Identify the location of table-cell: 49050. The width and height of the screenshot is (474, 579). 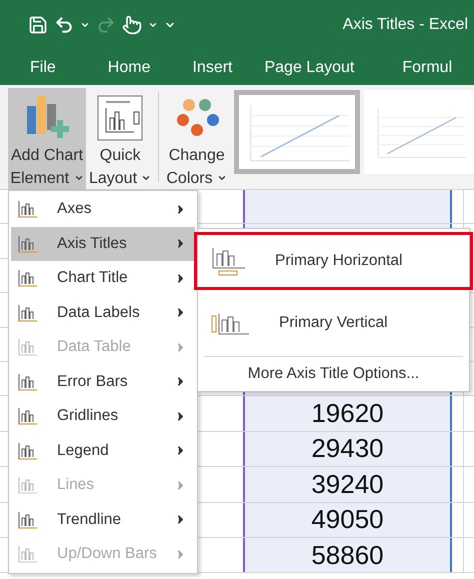
(348, 519).